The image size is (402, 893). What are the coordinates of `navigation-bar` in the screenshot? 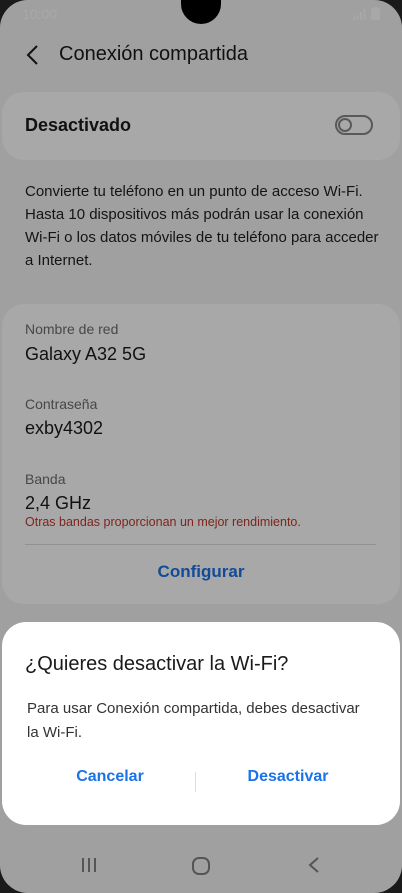 It's located at (201, 865).